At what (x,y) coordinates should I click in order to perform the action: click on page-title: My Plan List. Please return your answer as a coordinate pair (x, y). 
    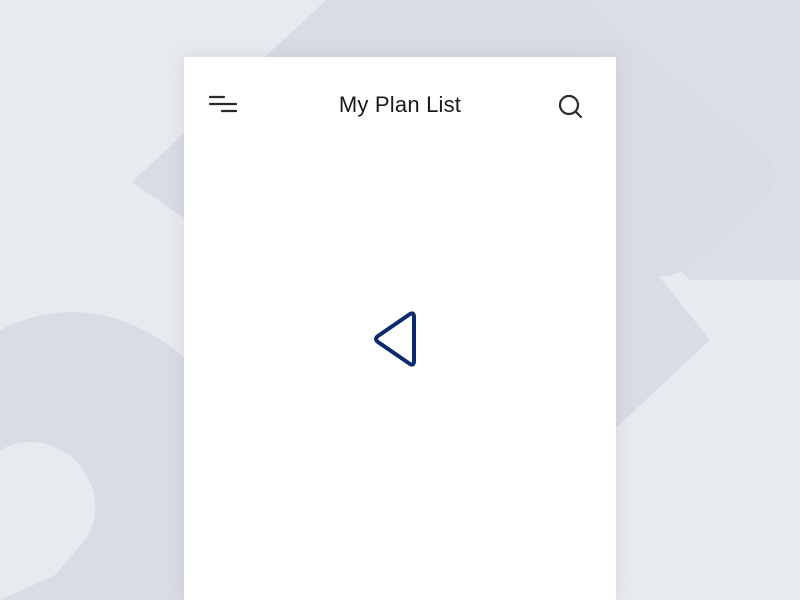
    Looking at the image, I should click on (400, 104).